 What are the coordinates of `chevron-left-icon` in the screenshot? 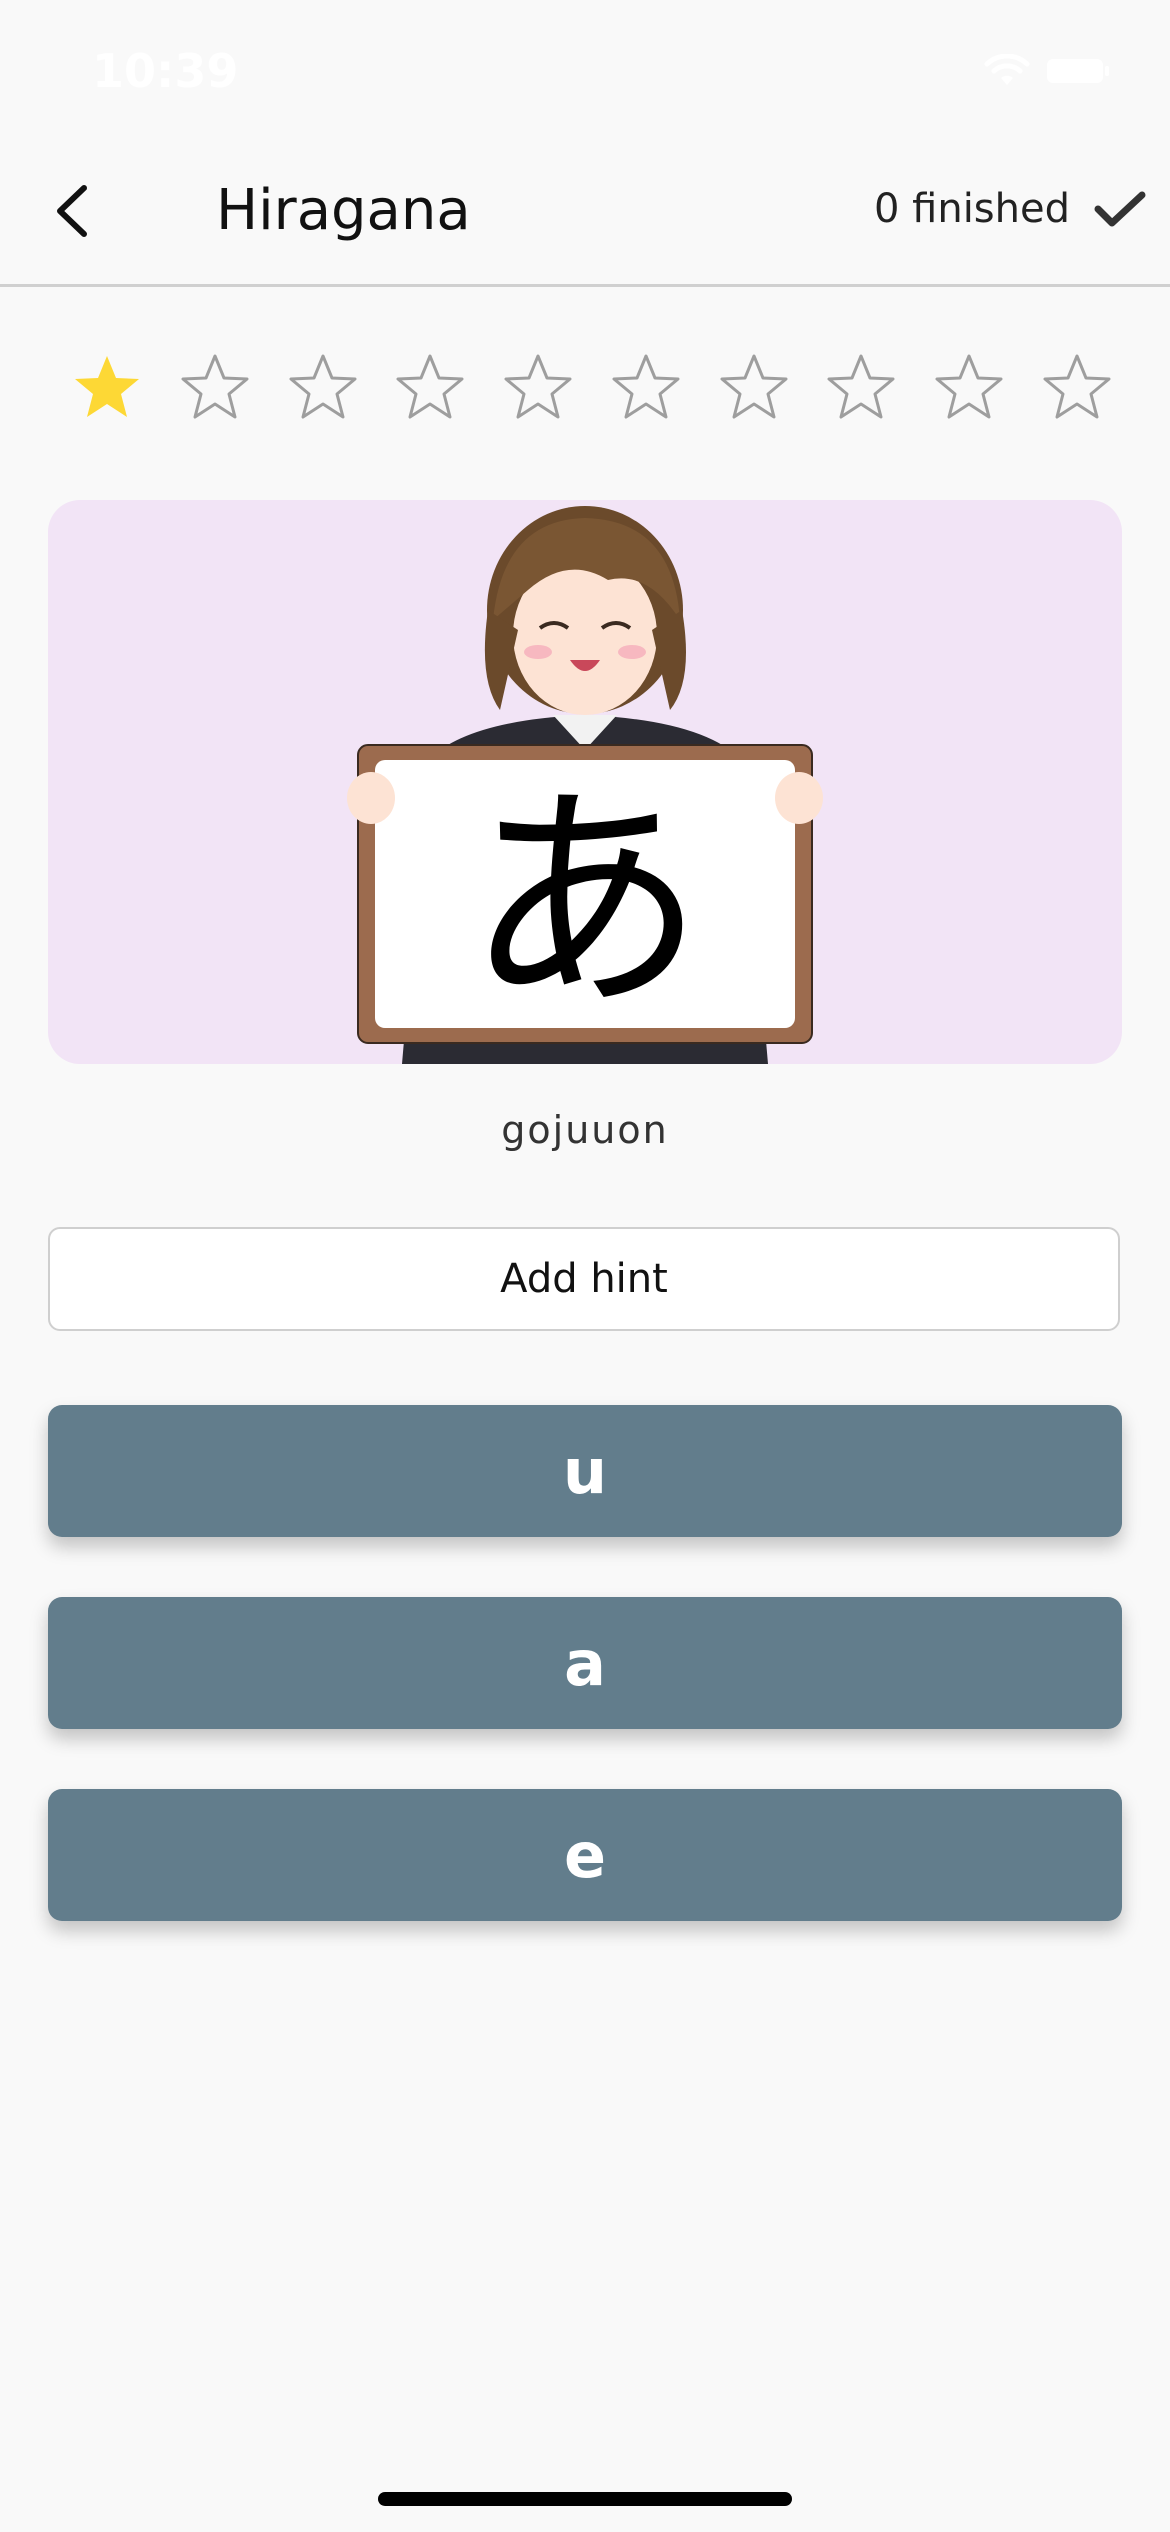 It's located at (72, 211).